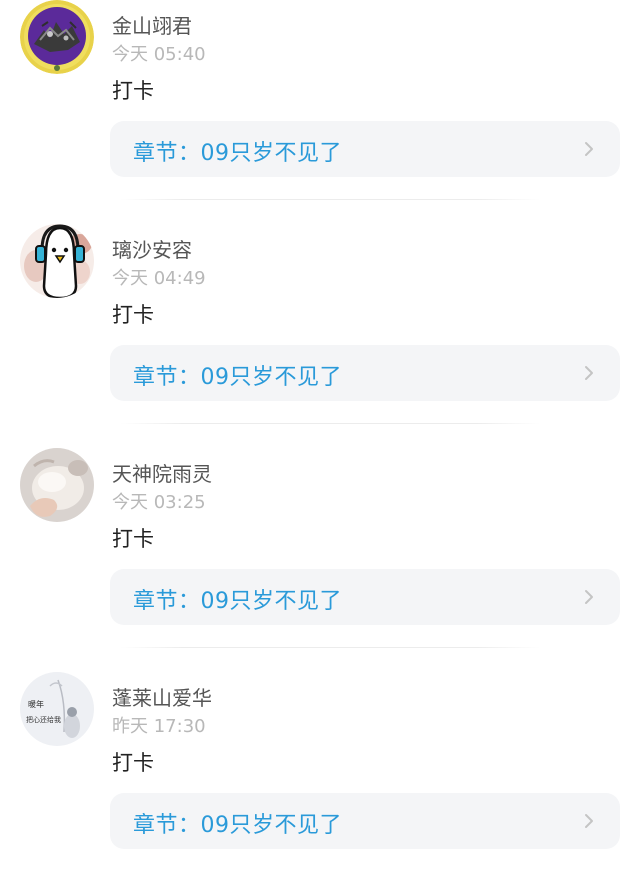  I want to click on avatar-text: 暖年, so click(36, 704).